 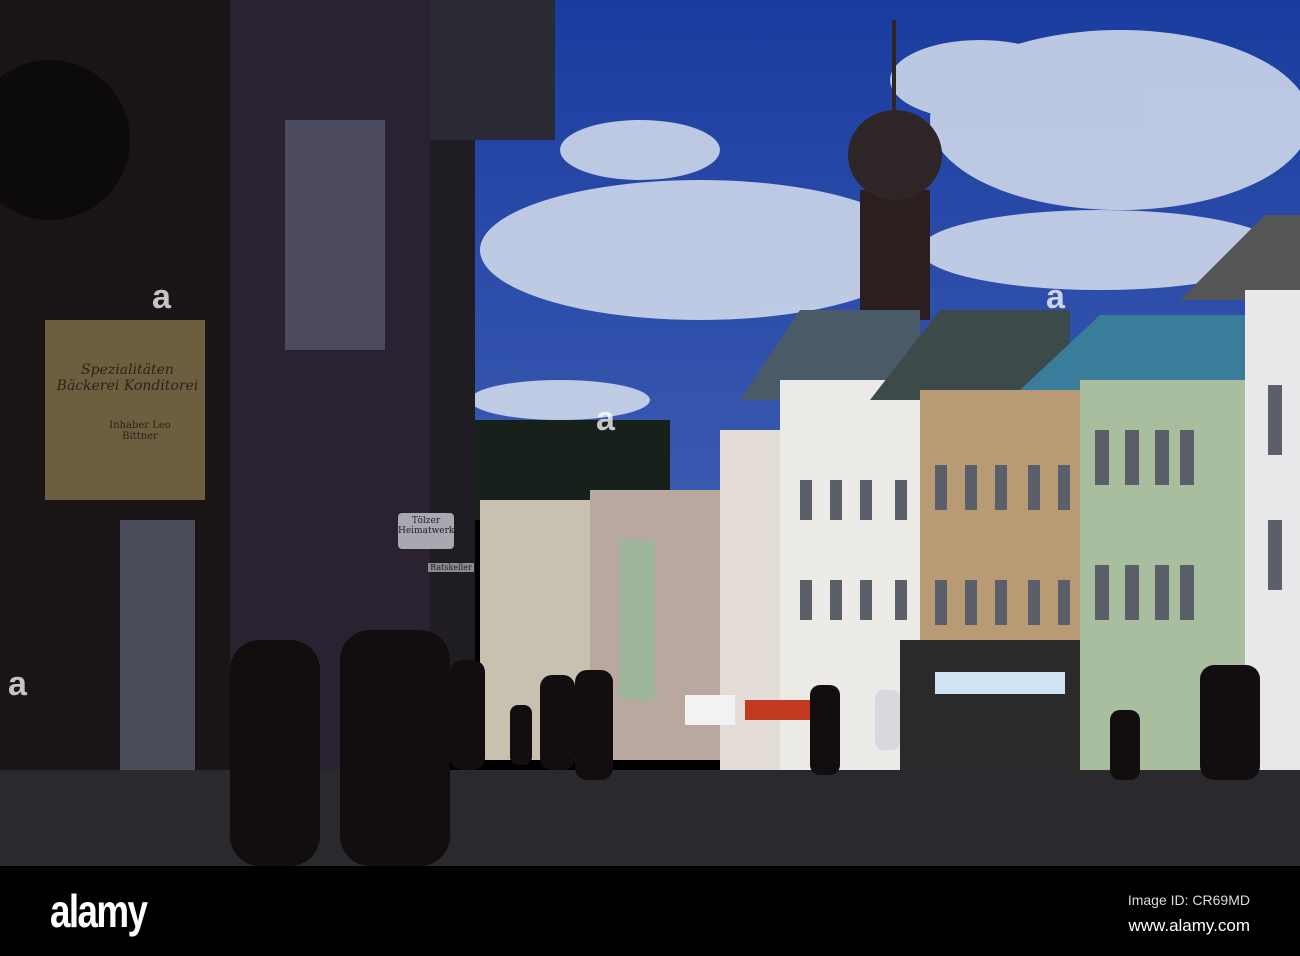 What do you see at coordinates (426, 531) in the screenshot?
I see `hanging-sign-heimatwerk: Tölzer Heimatwerk` at bounding box center [426, 531].